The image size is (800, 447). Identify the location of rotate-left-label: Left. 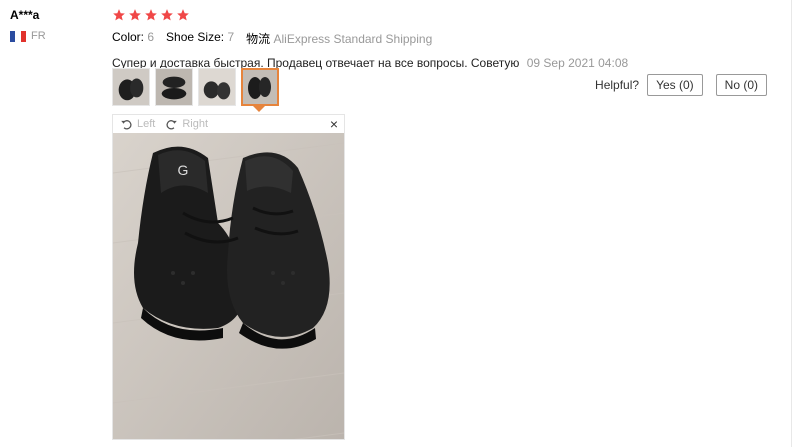
(146, 124).